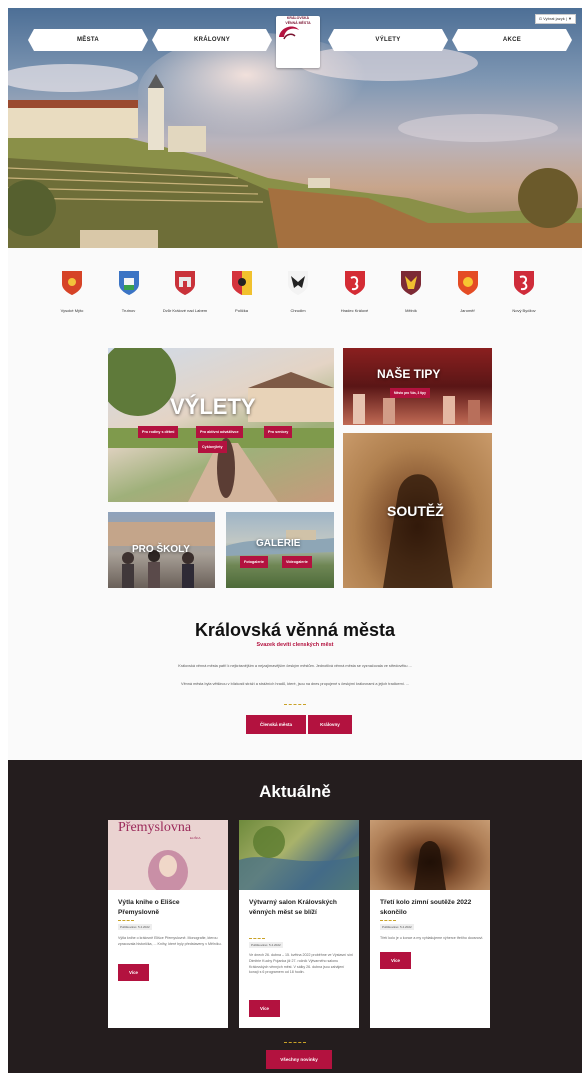 Image resolution: width=582 pixels, height=1073 pixels. What do you see at coordinates (524, 310) in the screenshot?
I see `city-name: Nový Bydžov` at bounding box center [524, 310].